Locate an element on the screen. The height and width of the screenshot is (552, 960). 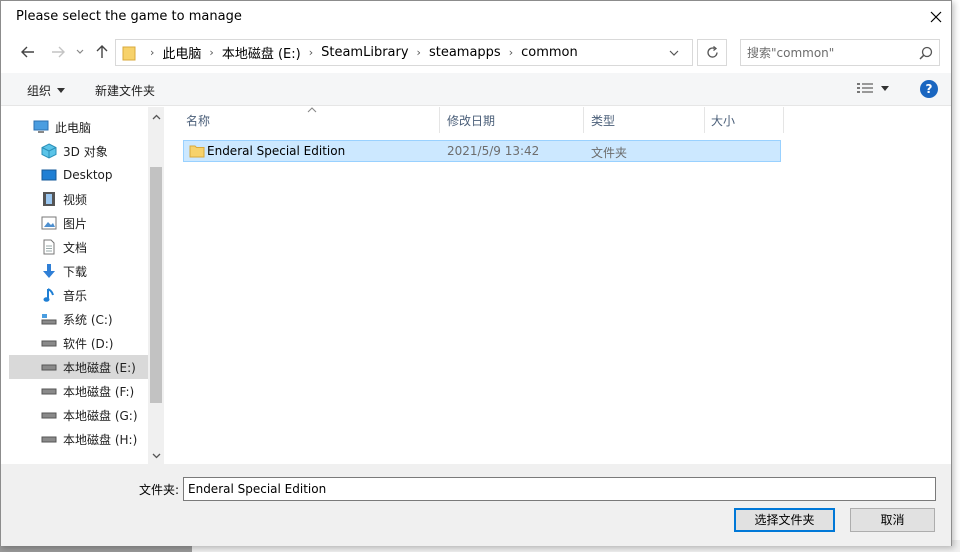
navigation-pane-scrollbar is located at coordinates (156, 285).